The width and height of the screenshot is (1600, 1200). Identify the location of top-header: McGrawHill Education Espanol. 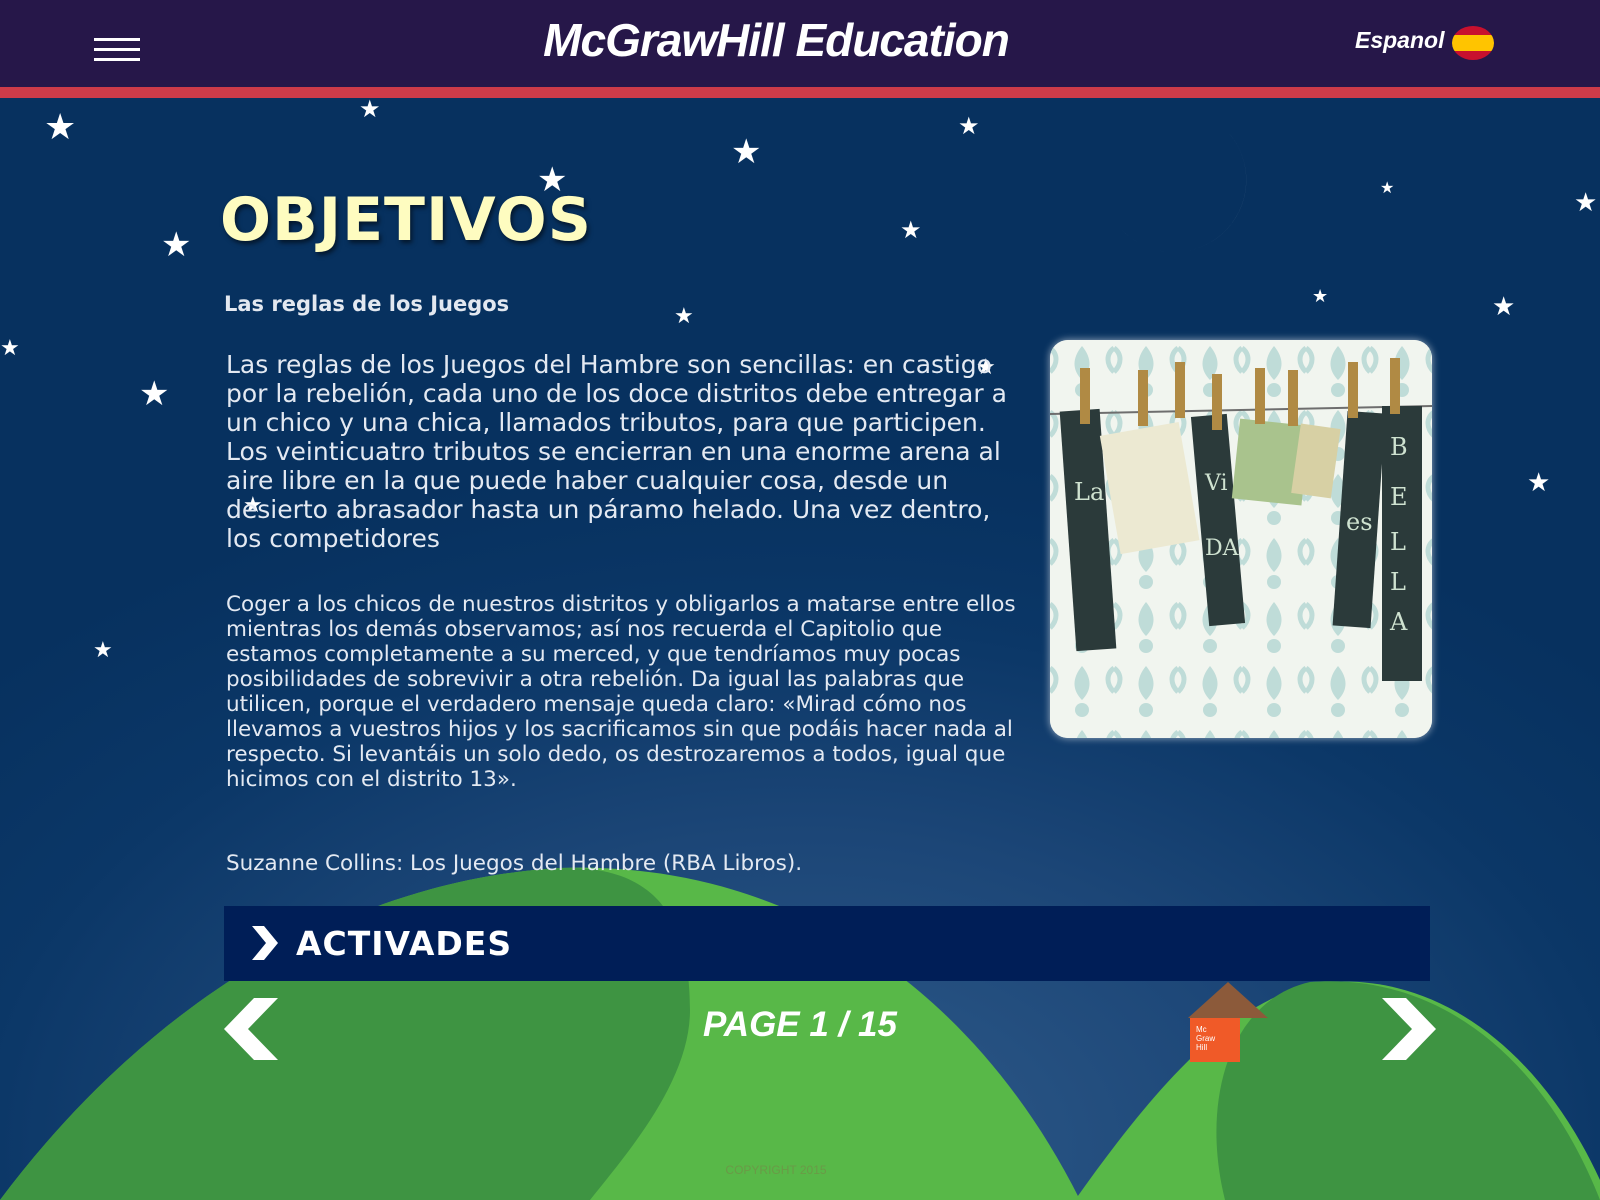
(800, 43).